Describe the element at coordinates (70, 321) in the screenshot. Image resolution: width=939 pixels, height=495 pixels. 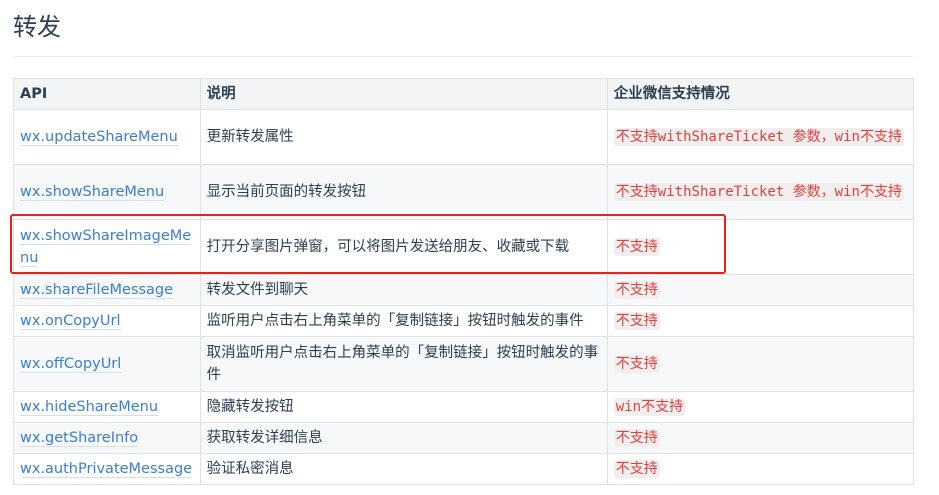
I see `api-link-onCopyUrl: wx.onCopyUrl` at that location.